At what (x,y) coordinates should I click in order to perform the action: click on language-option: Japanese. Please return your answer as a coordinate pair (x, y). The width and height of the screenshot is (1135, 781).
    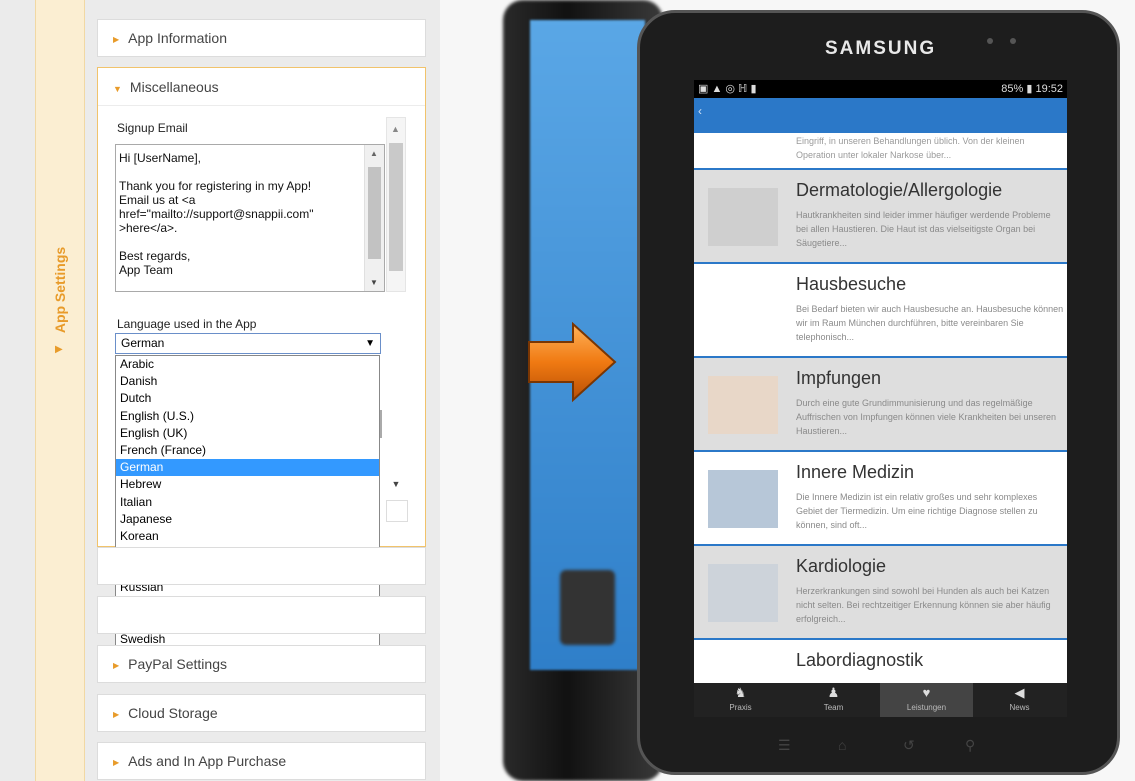
    Looking at the image, I should click on (247, 519).